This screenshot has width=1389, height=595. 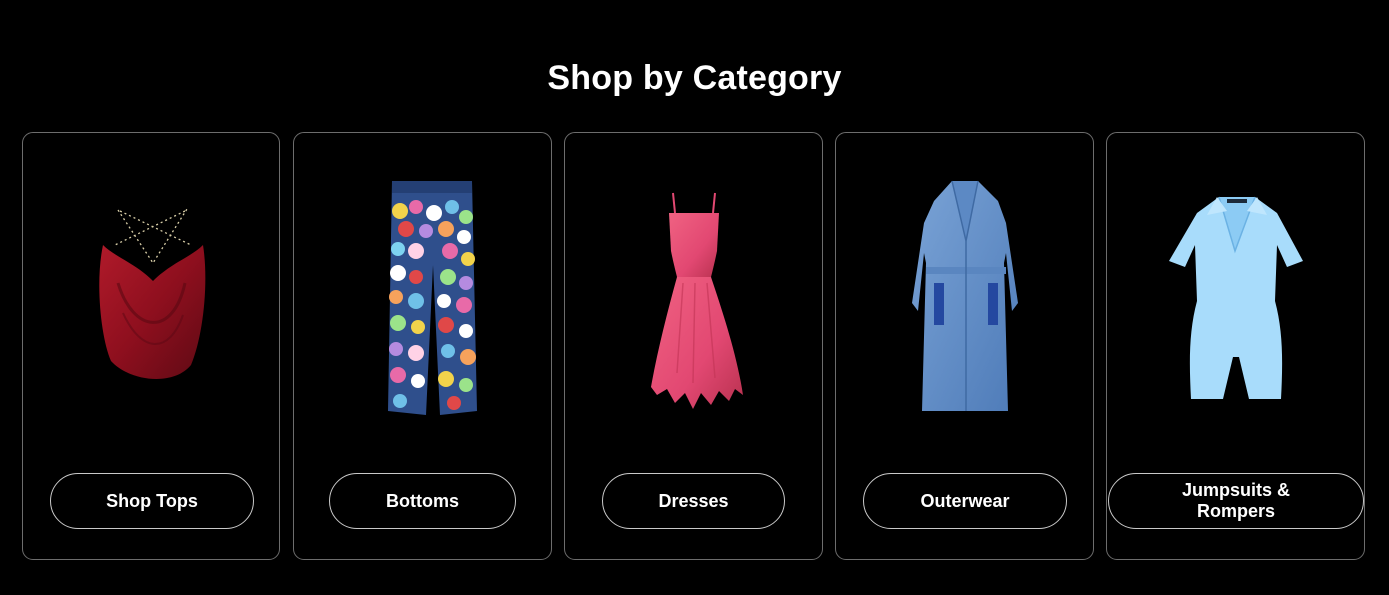 What do you see at coordinates (694, 77) in the screenshot?
I see `page-title: Shop by Category` at bounding box center [694, 77].